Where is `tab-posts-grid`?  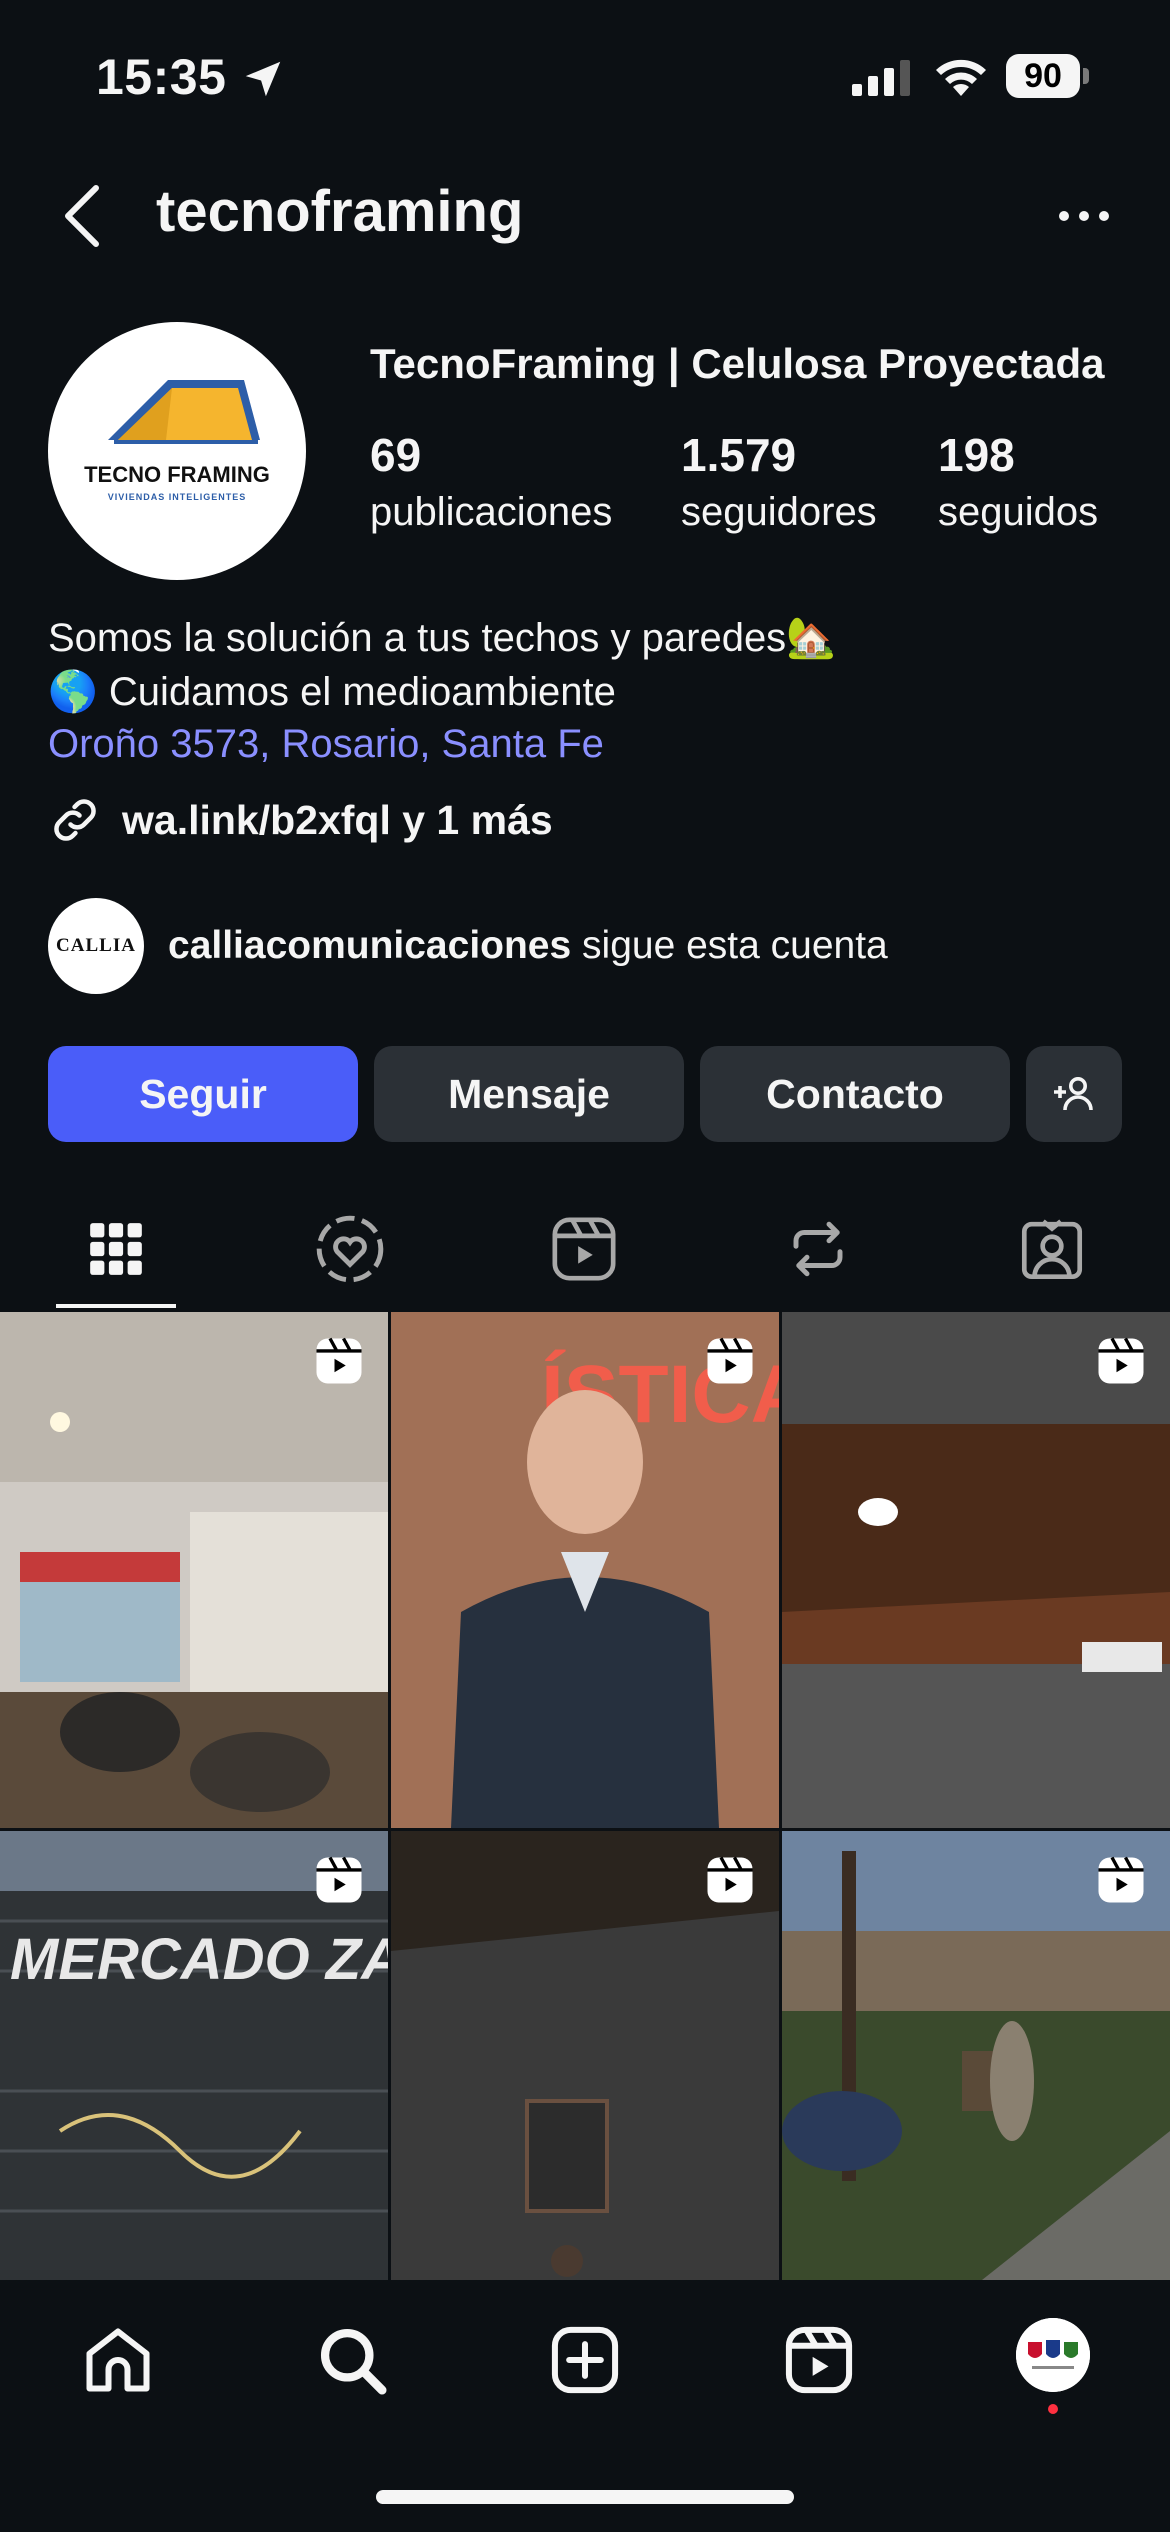 tab-posts-grid is located at coordinates (116, 1249).